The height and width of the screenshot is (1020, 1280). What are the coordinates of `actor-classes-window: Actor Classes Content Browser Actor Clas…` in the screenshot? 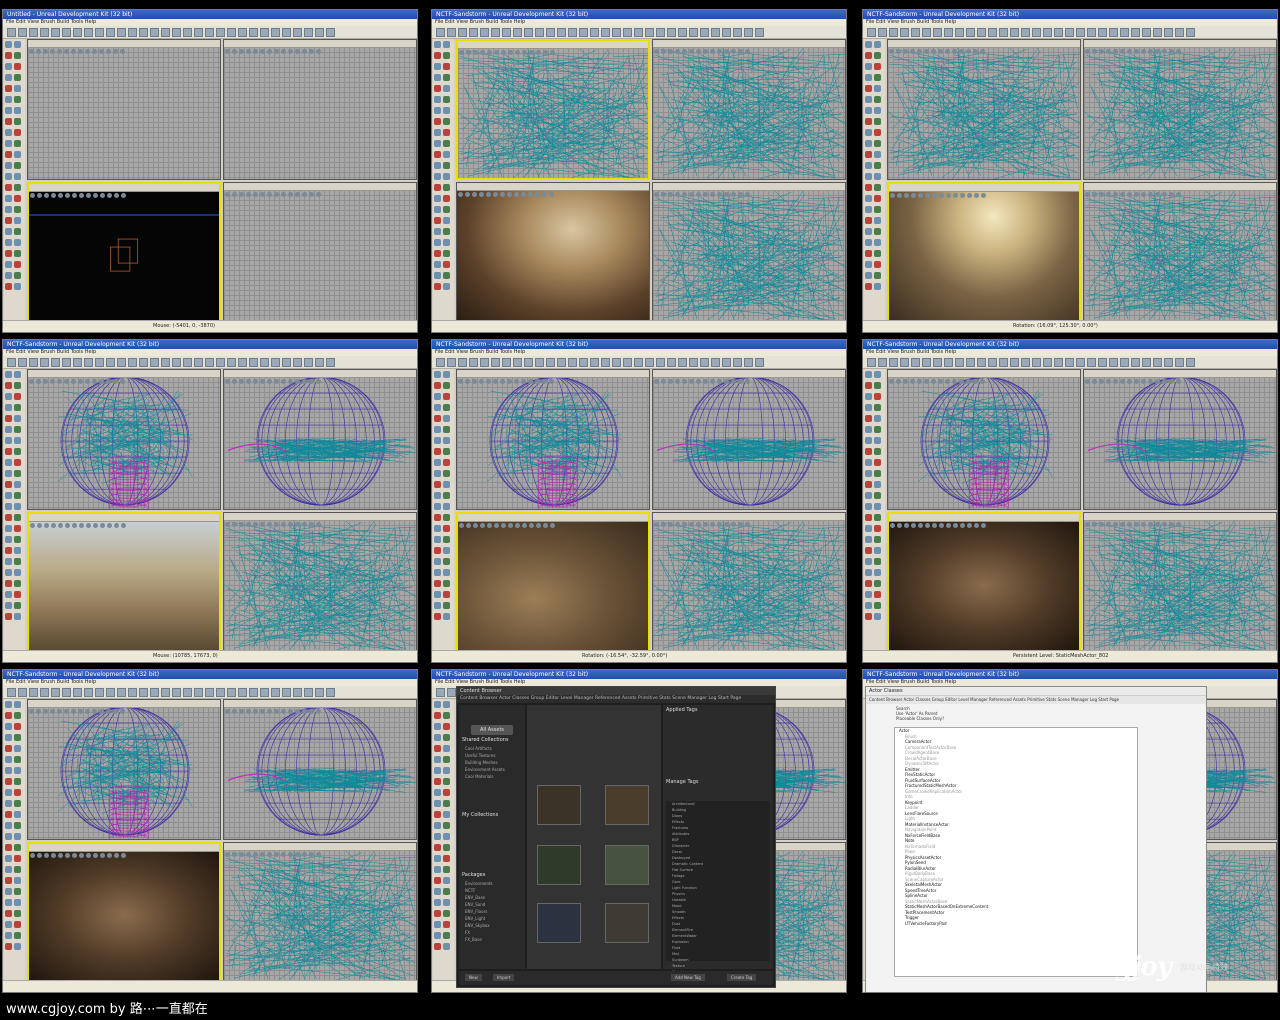 It's located at (1036, 839).